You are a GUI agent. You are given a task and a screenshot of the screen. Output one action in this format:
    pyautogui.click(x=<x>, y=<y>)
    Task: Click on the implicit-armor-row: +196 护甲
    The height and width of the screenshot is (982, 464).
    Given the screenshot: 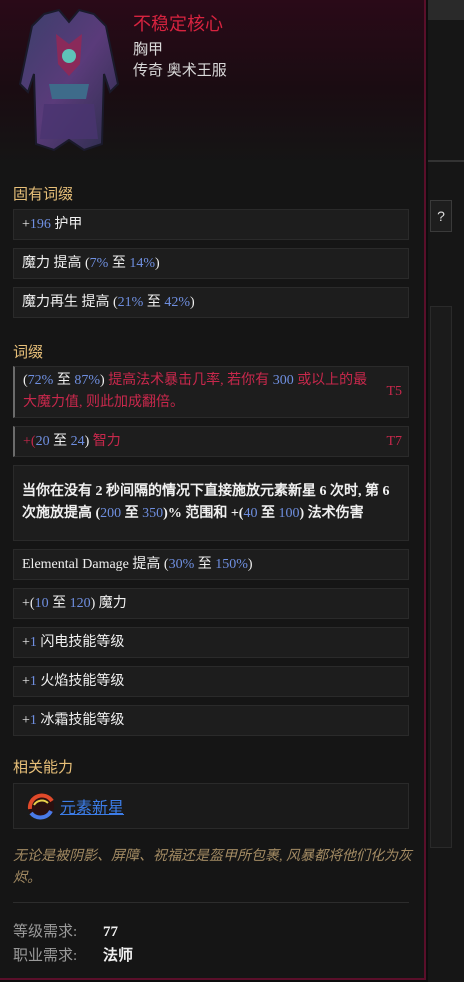 What is the action you would take?
    pyautogui.click(x=211, y=224)
    